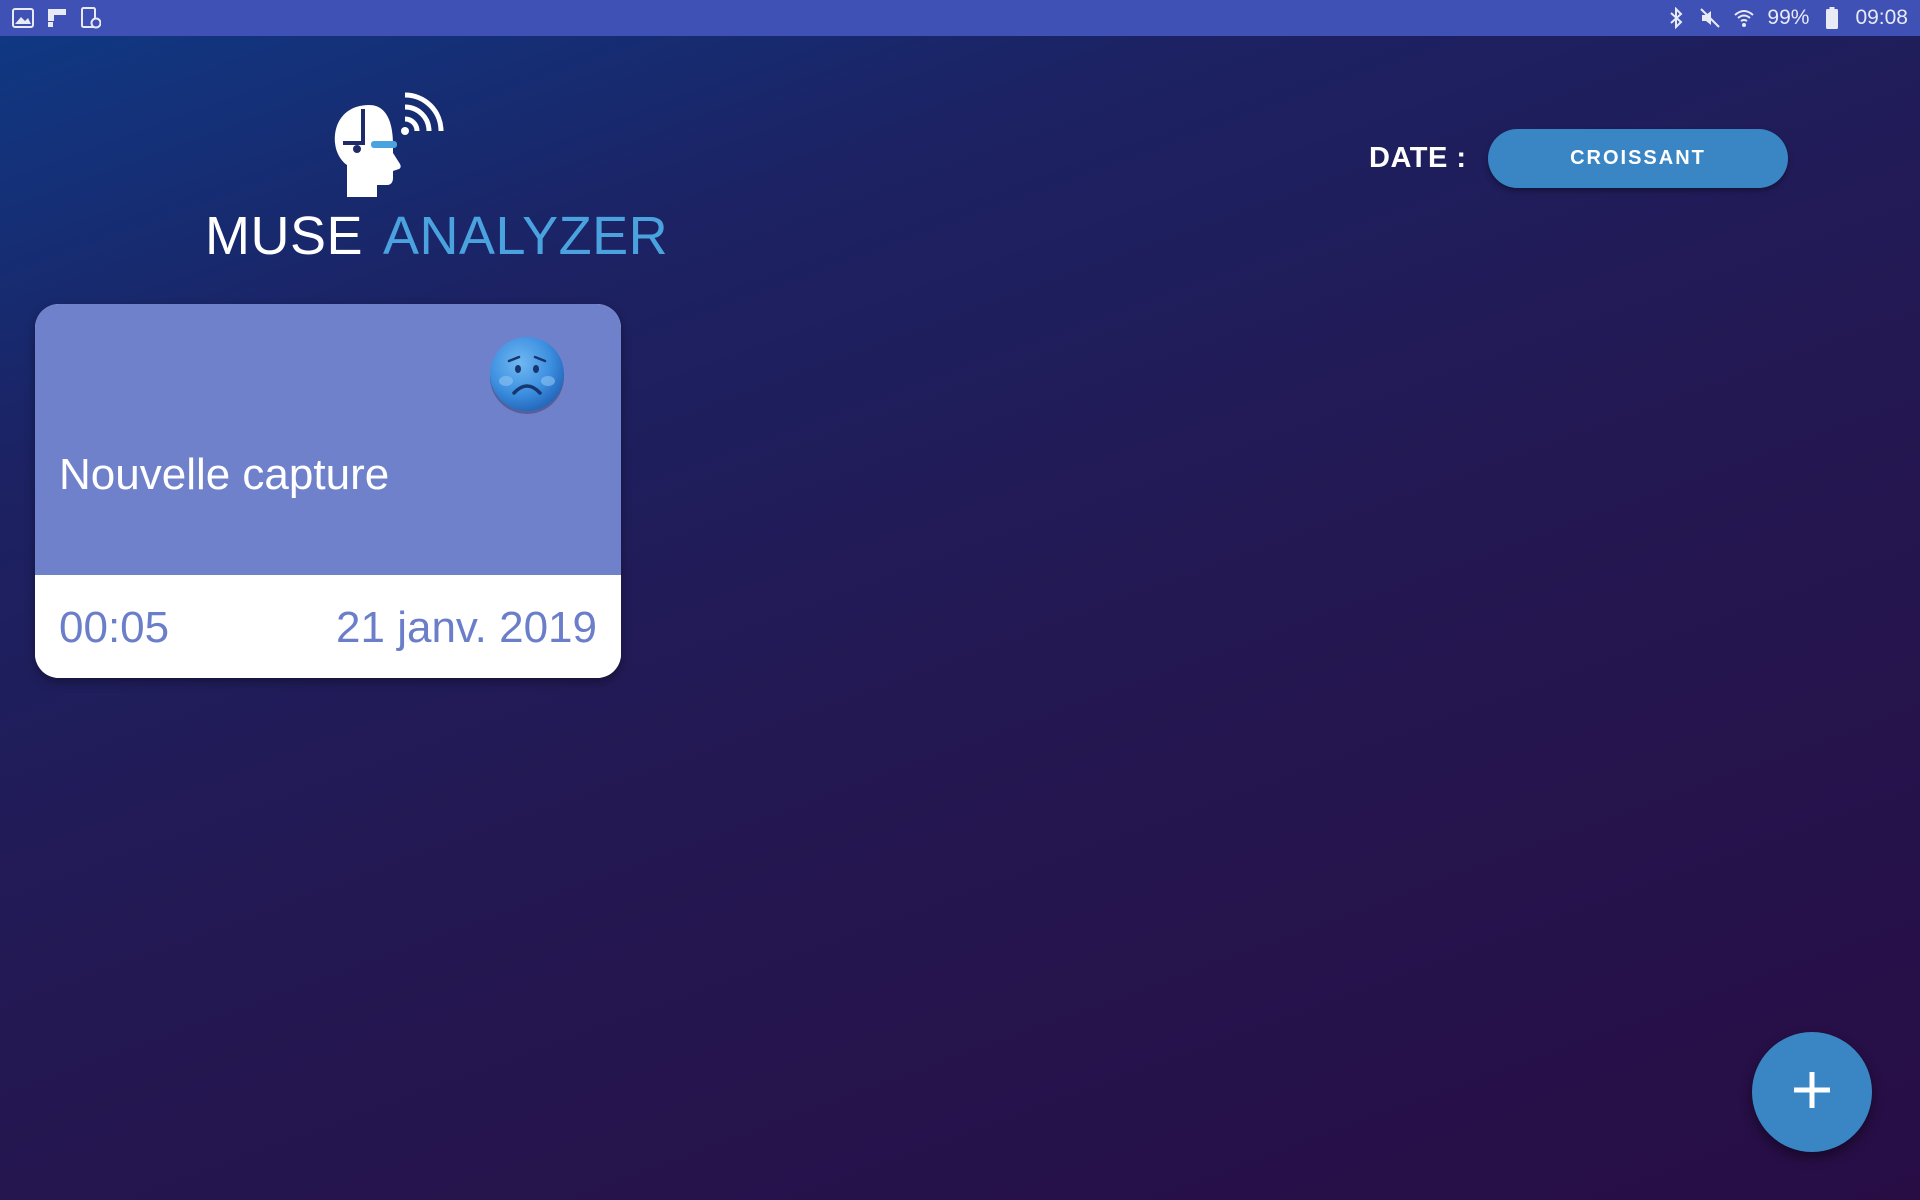  What do you see at coordinates (466, 627) in the screenshot?
I see `capture-date: 21 janv. 2019` at bounding box center [466, 627].